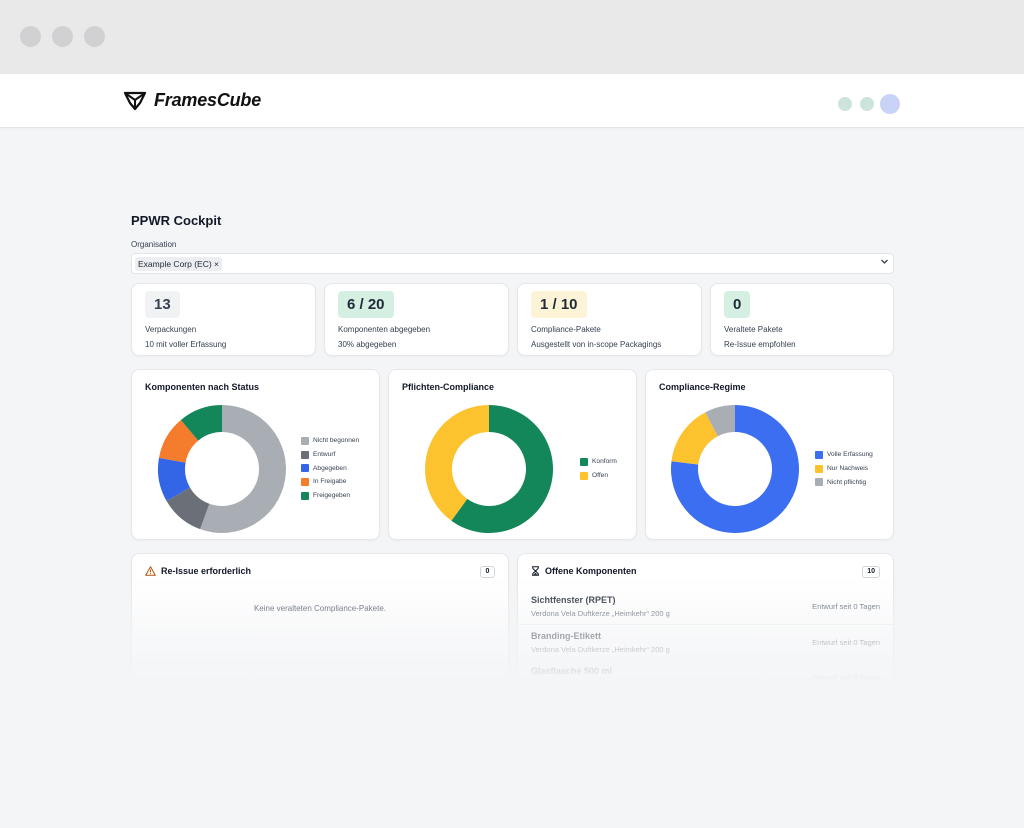  I want to click on donut-chart-compliance-regime, so click(735, 469).